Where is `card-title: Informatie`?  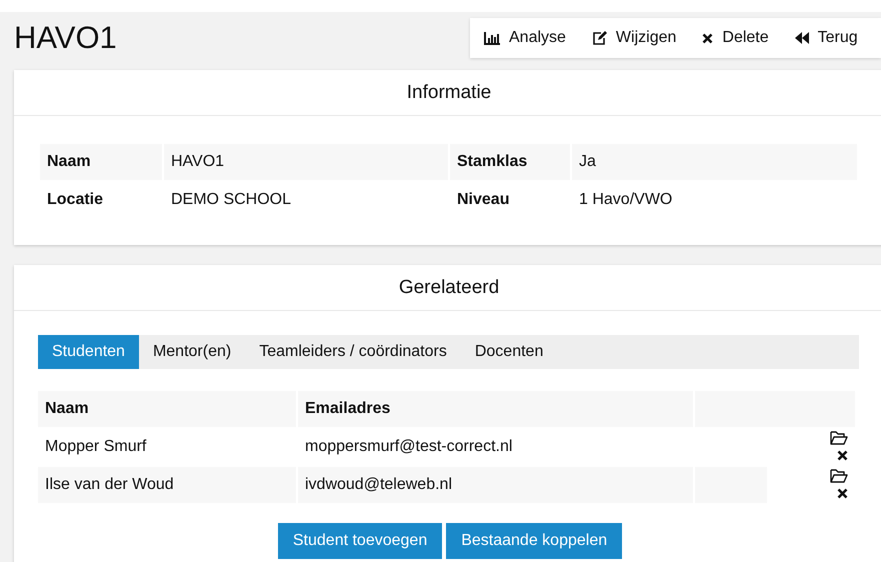 card-title: Informatie is located at coordinates (447, 93).